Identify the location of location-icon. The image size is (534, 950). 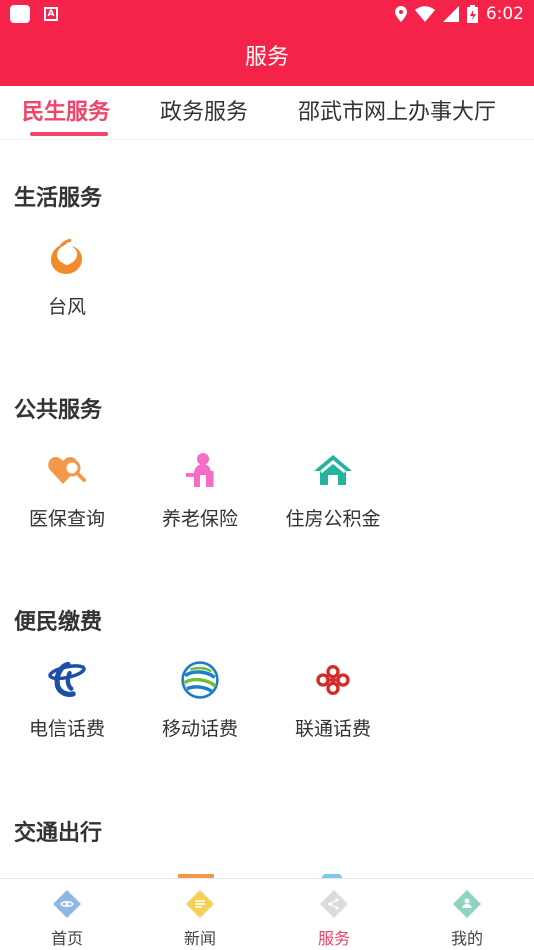
(400, 14).